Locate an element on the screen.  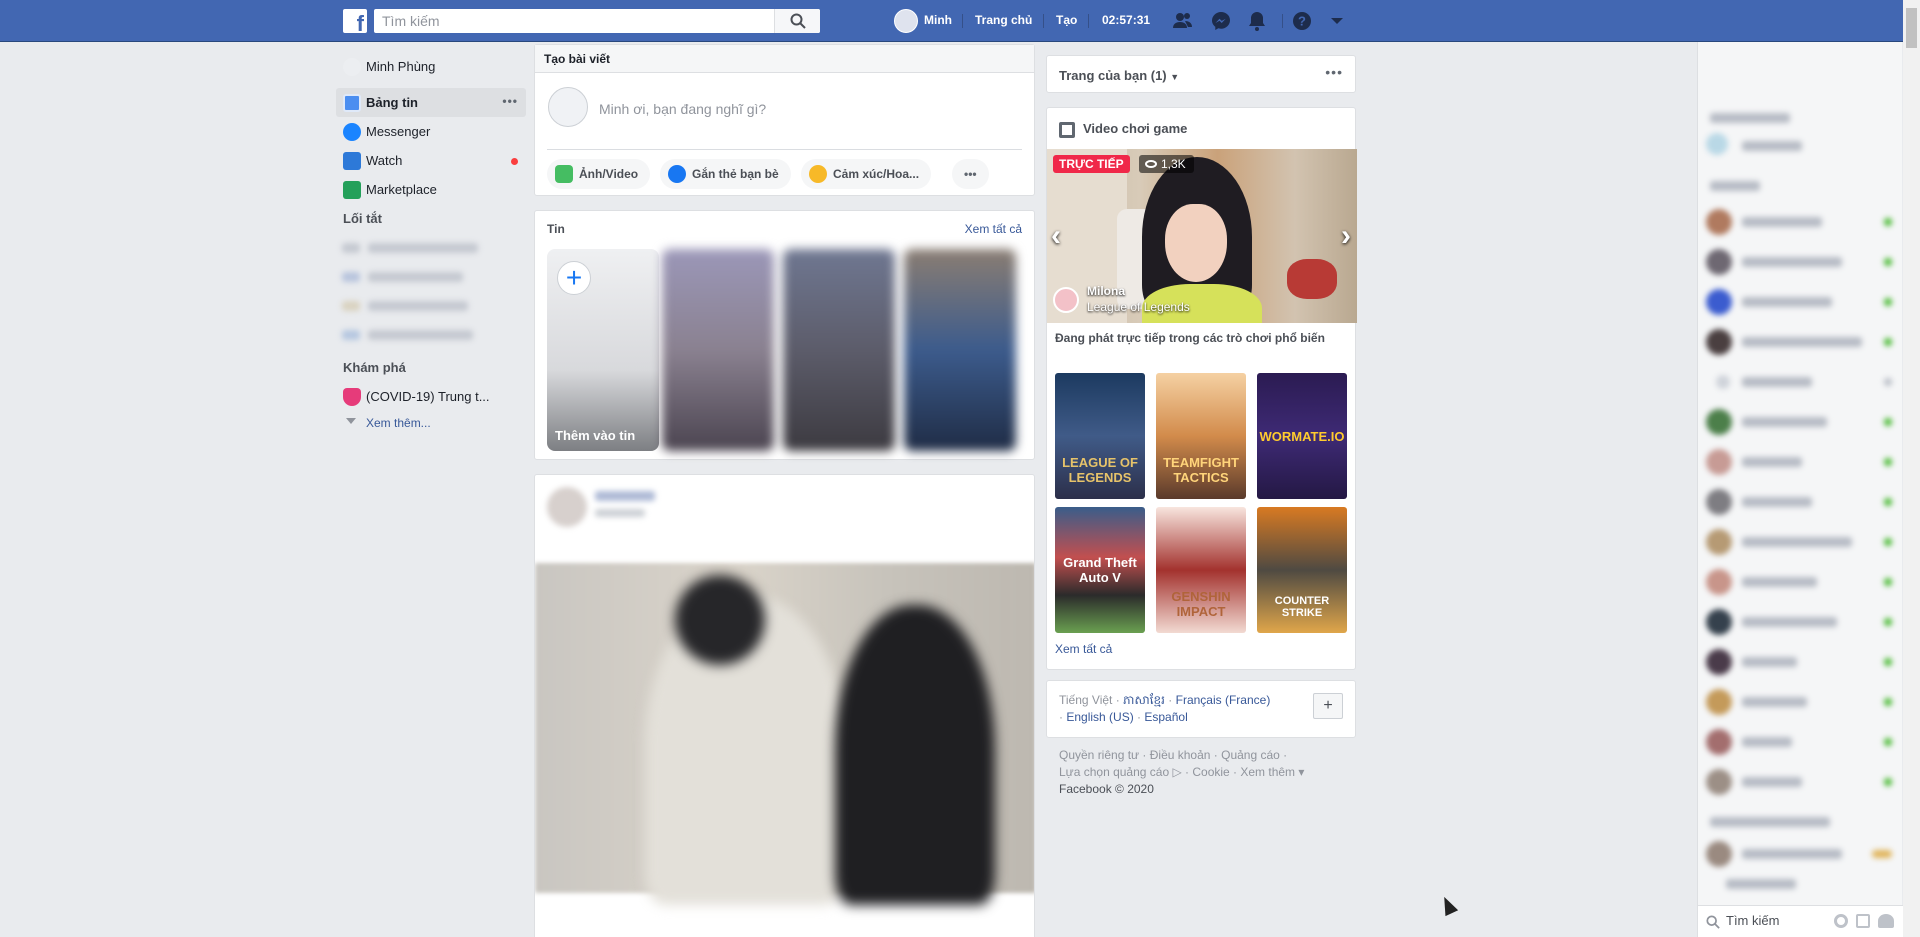
games-see-all-link: Xem tất cả is located at coordinates (1083, 649).